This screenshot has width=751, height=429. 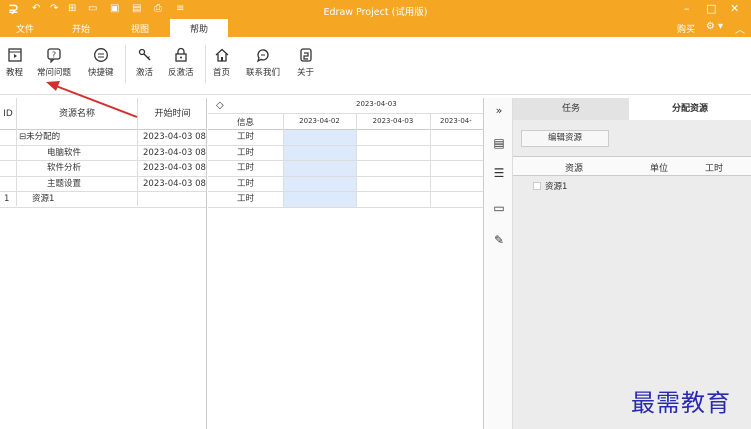 I want to click on about-label: 关于, so click(x=306, y=73).